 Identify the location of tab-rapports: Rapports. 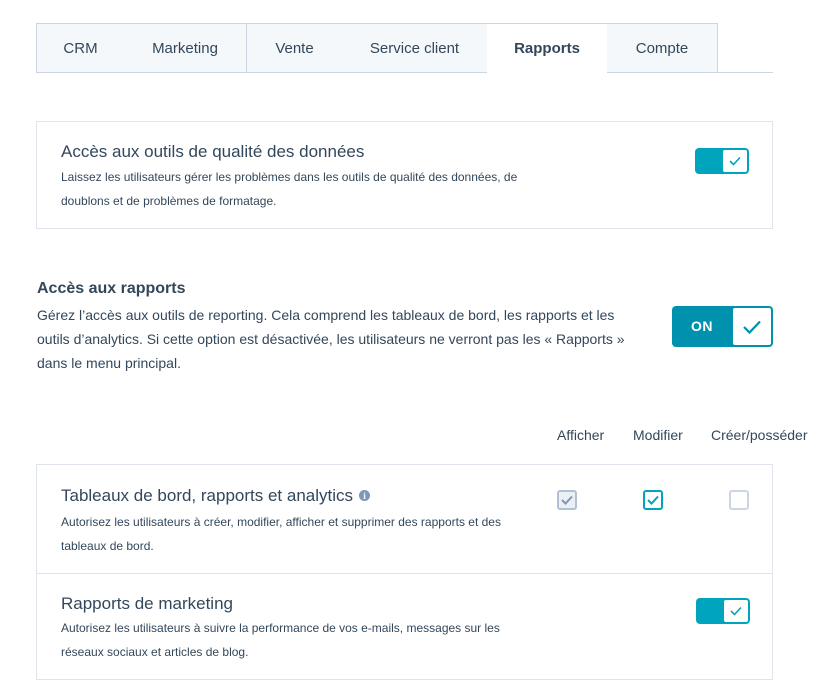
(547, 48).